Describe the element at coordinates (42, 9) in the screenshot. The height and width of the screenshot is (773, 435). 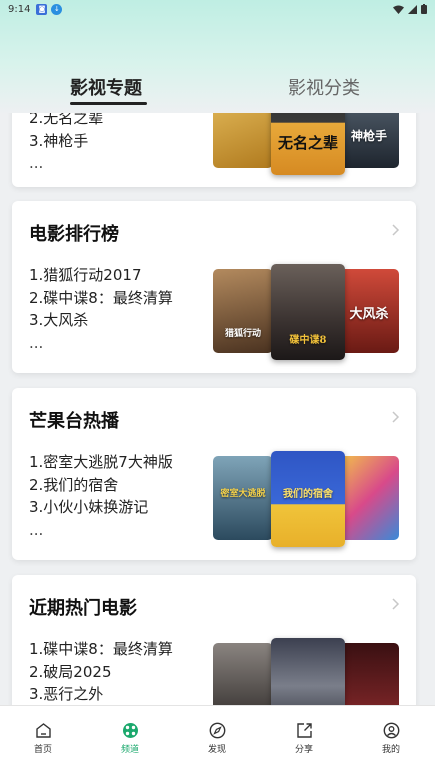
I see `notification-app-icon: ◙` at that location.